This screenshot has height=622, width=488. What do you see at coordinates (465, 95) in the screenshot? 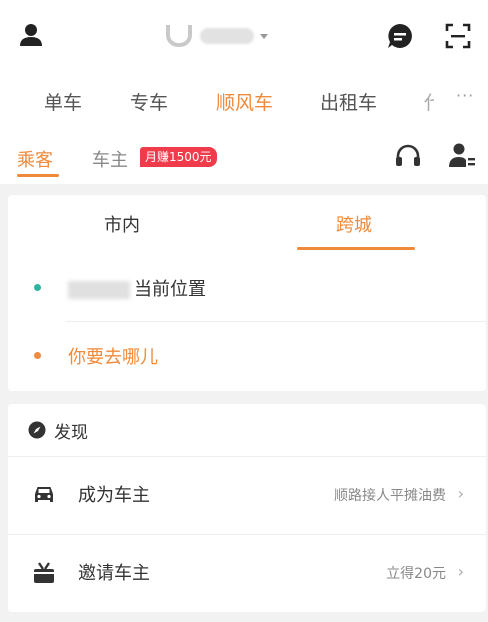
I see `more-modes-button: ···` at bounding box center [465, 95].